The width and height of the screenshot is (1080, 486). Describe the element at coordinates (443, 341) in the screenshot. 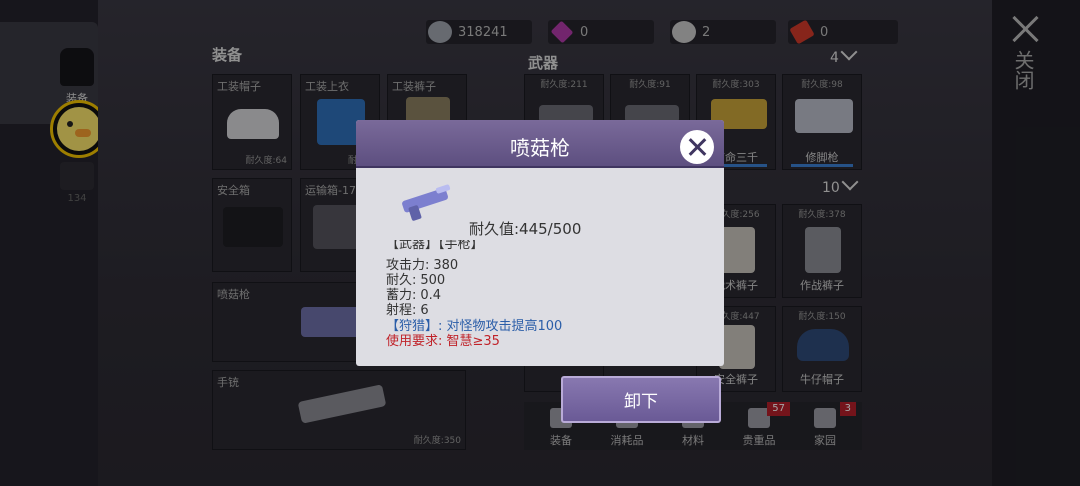

I see `requirement-text: 使用要求: 智慧≥35` at that location.